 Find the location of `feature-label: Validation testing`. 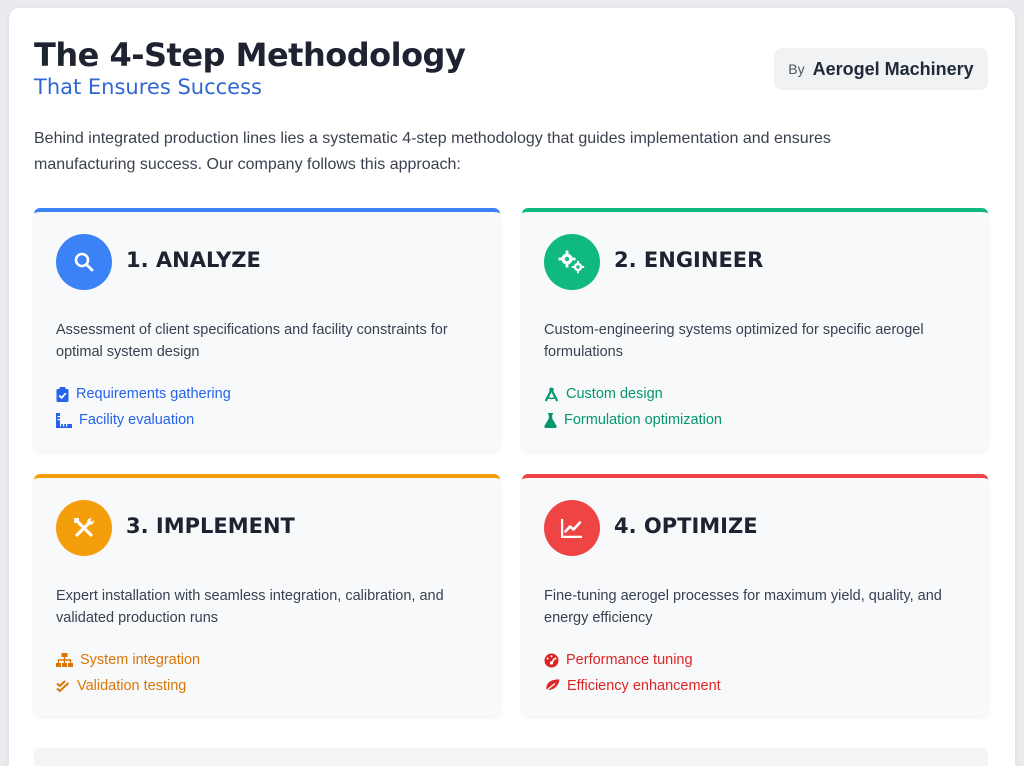

feature-label: Validation testing is located at coordinates (132, 686).